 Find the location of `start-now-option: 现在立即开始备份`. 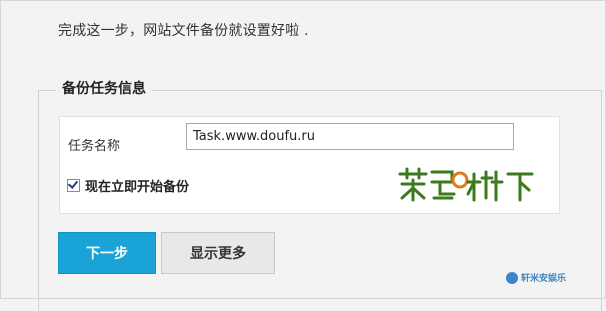

start-now-option: 现在立即开始备份 is located at coordinates (128, 185).